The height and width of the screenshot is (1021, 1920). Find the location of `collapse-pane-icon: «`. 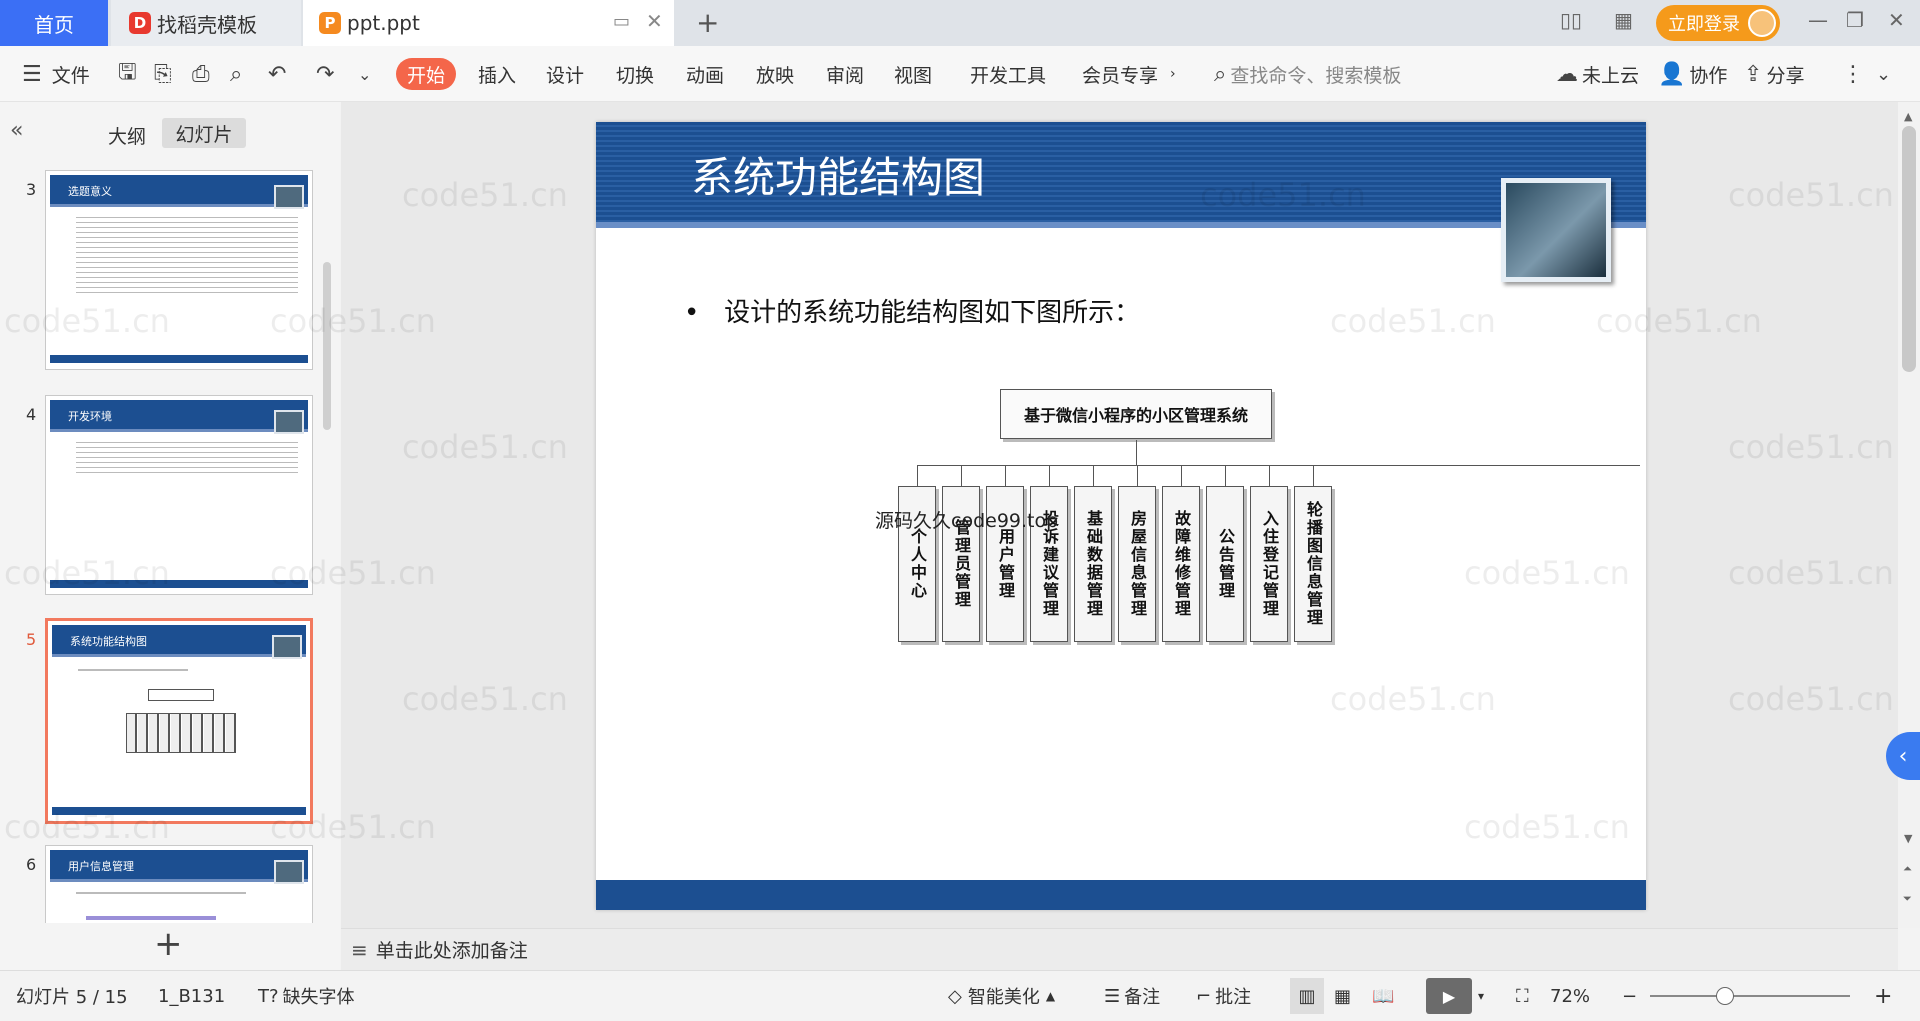

collapse-pane-icon: « is located at coordinates (16, 130).